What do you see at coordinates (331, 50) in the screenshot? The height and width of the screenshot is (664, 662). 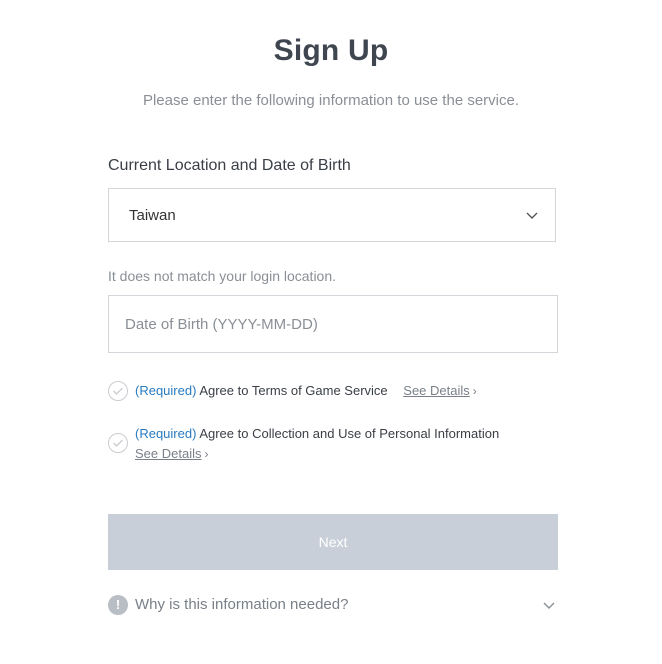 I see `page-title: Sign Up` at bounding box center [331, 50].